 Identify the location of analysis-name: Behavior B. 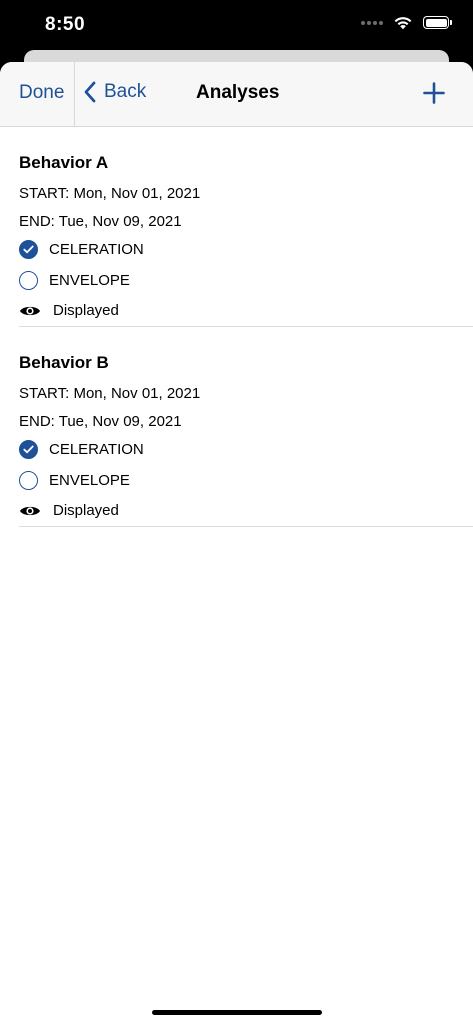
(64, 362).